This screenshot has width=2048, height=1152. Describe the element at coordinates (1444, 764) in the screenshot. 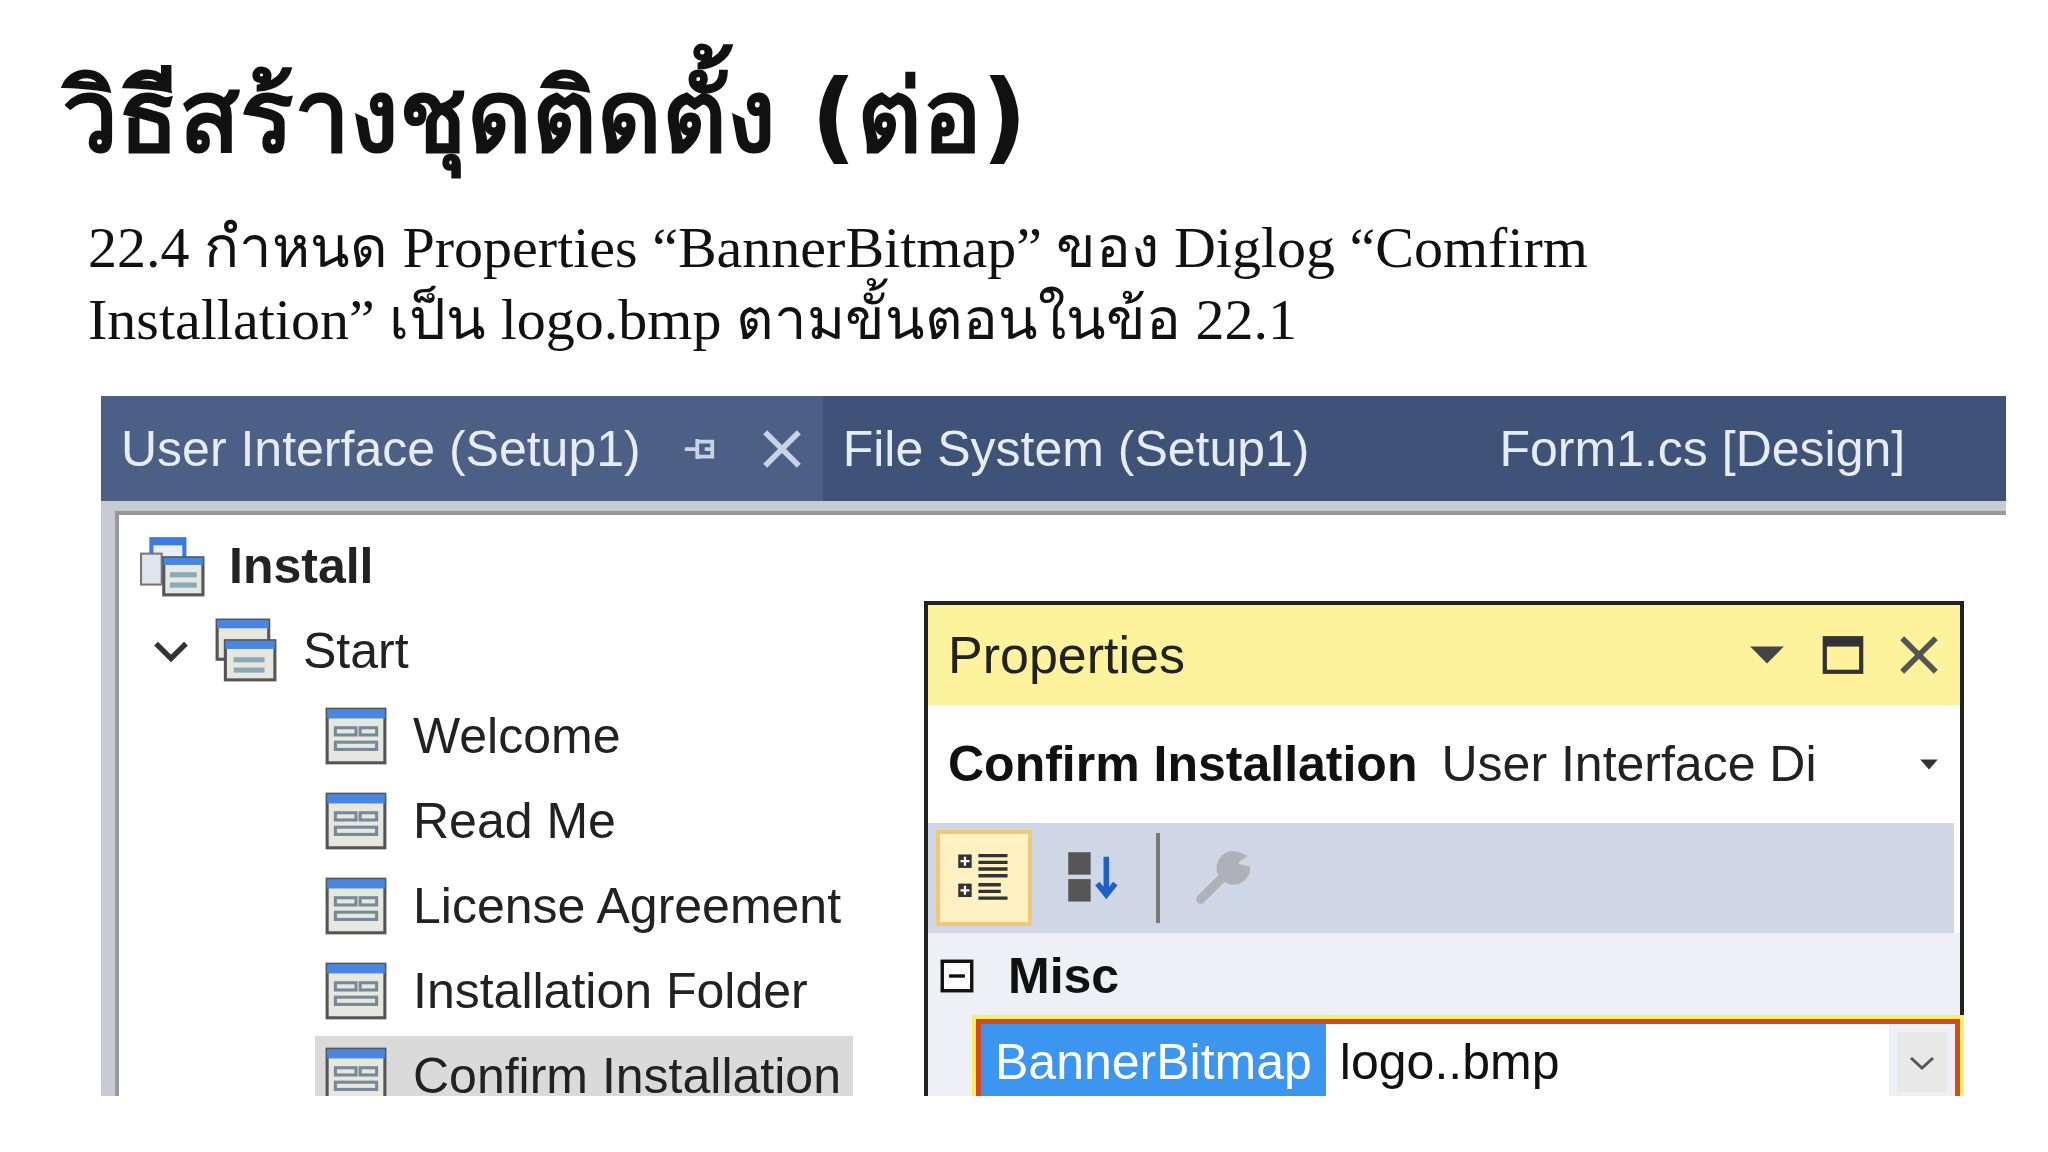

I see `object-selector: Confirm Installation User Interface Di` at that location.